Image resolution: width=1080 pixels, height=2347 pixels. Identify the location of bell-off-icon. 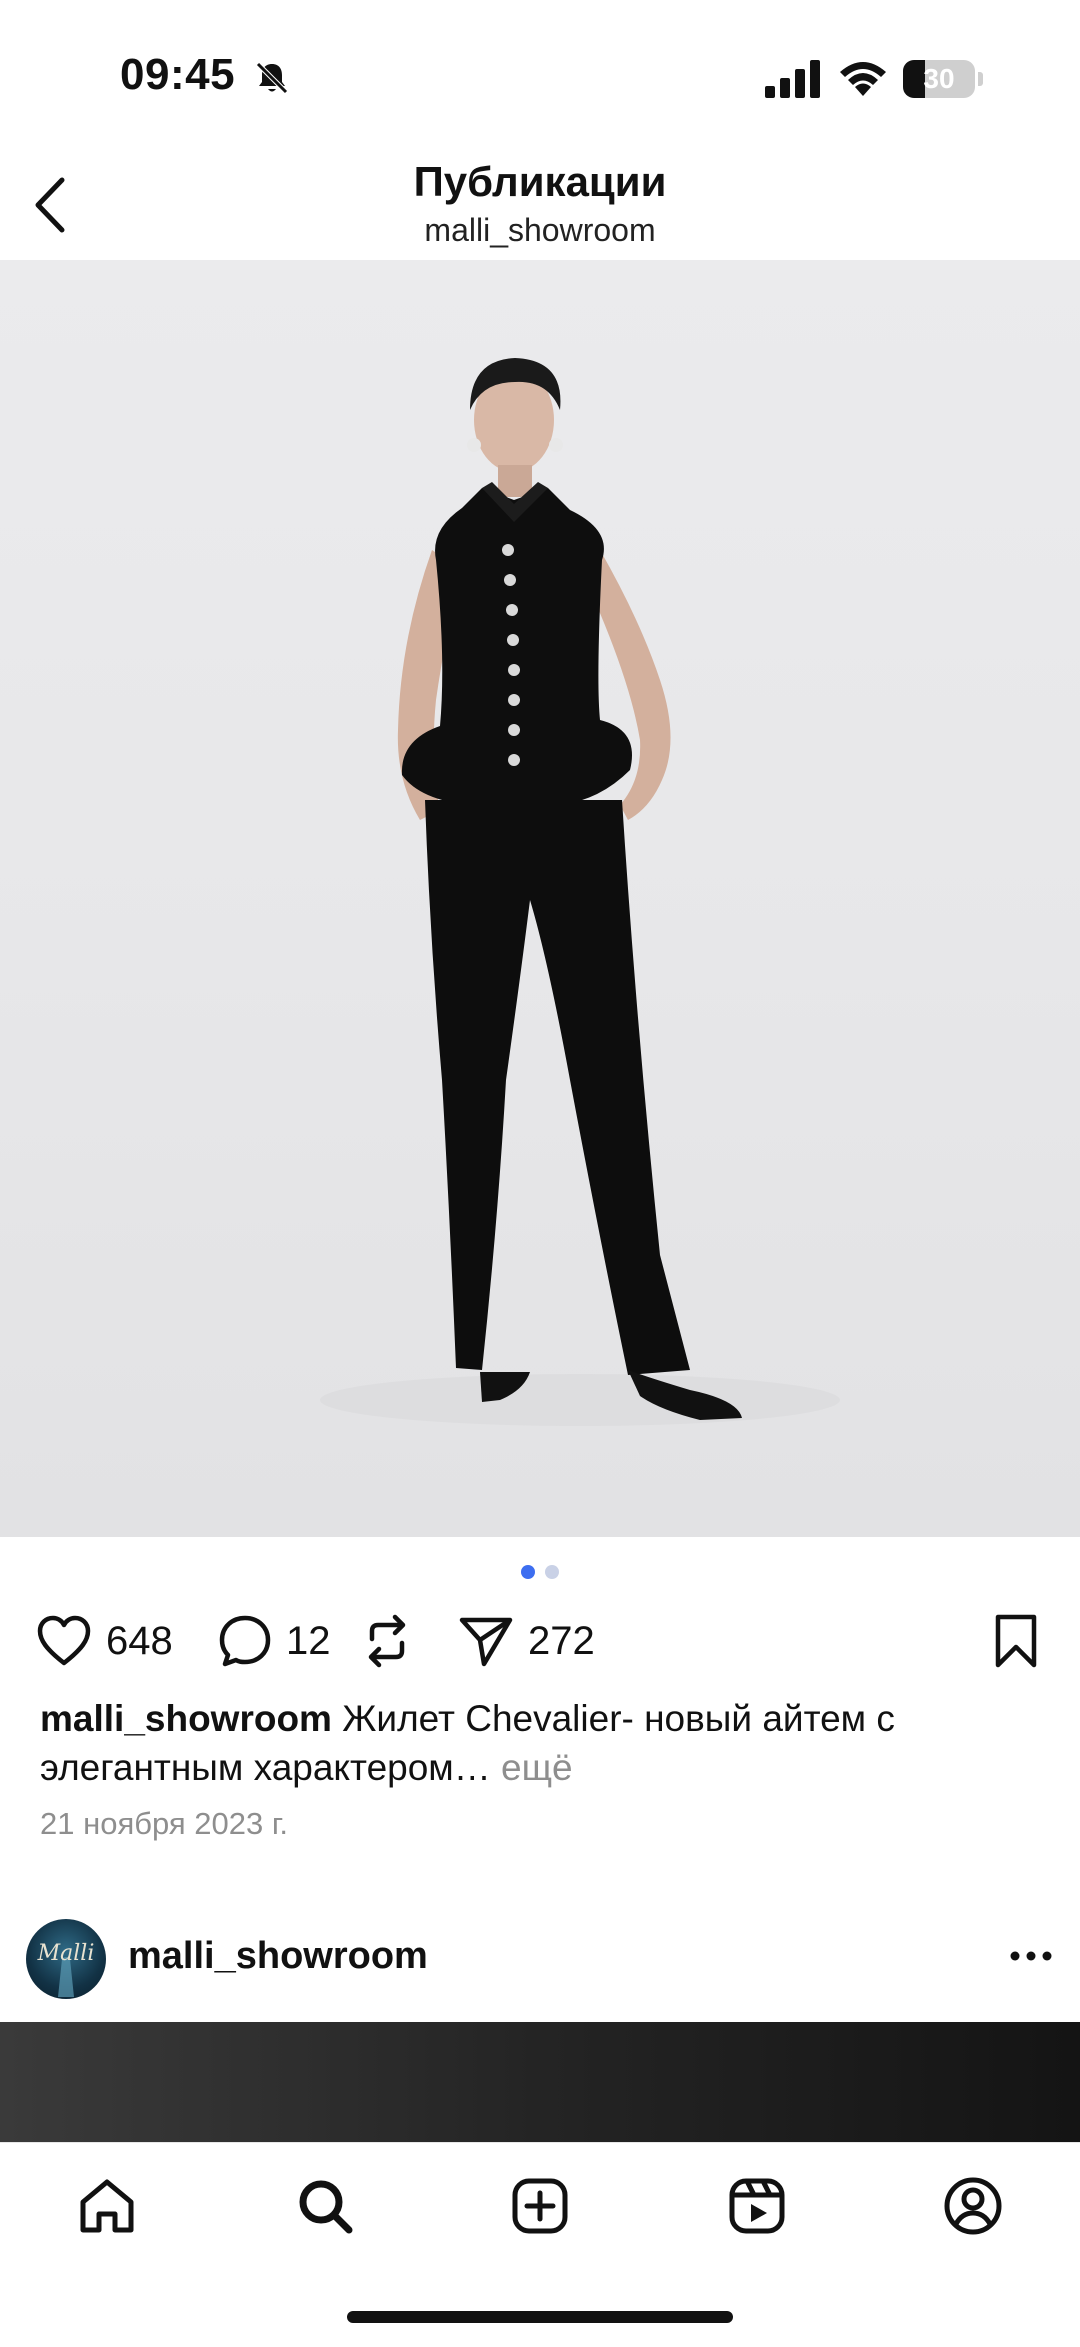
(272, 78).